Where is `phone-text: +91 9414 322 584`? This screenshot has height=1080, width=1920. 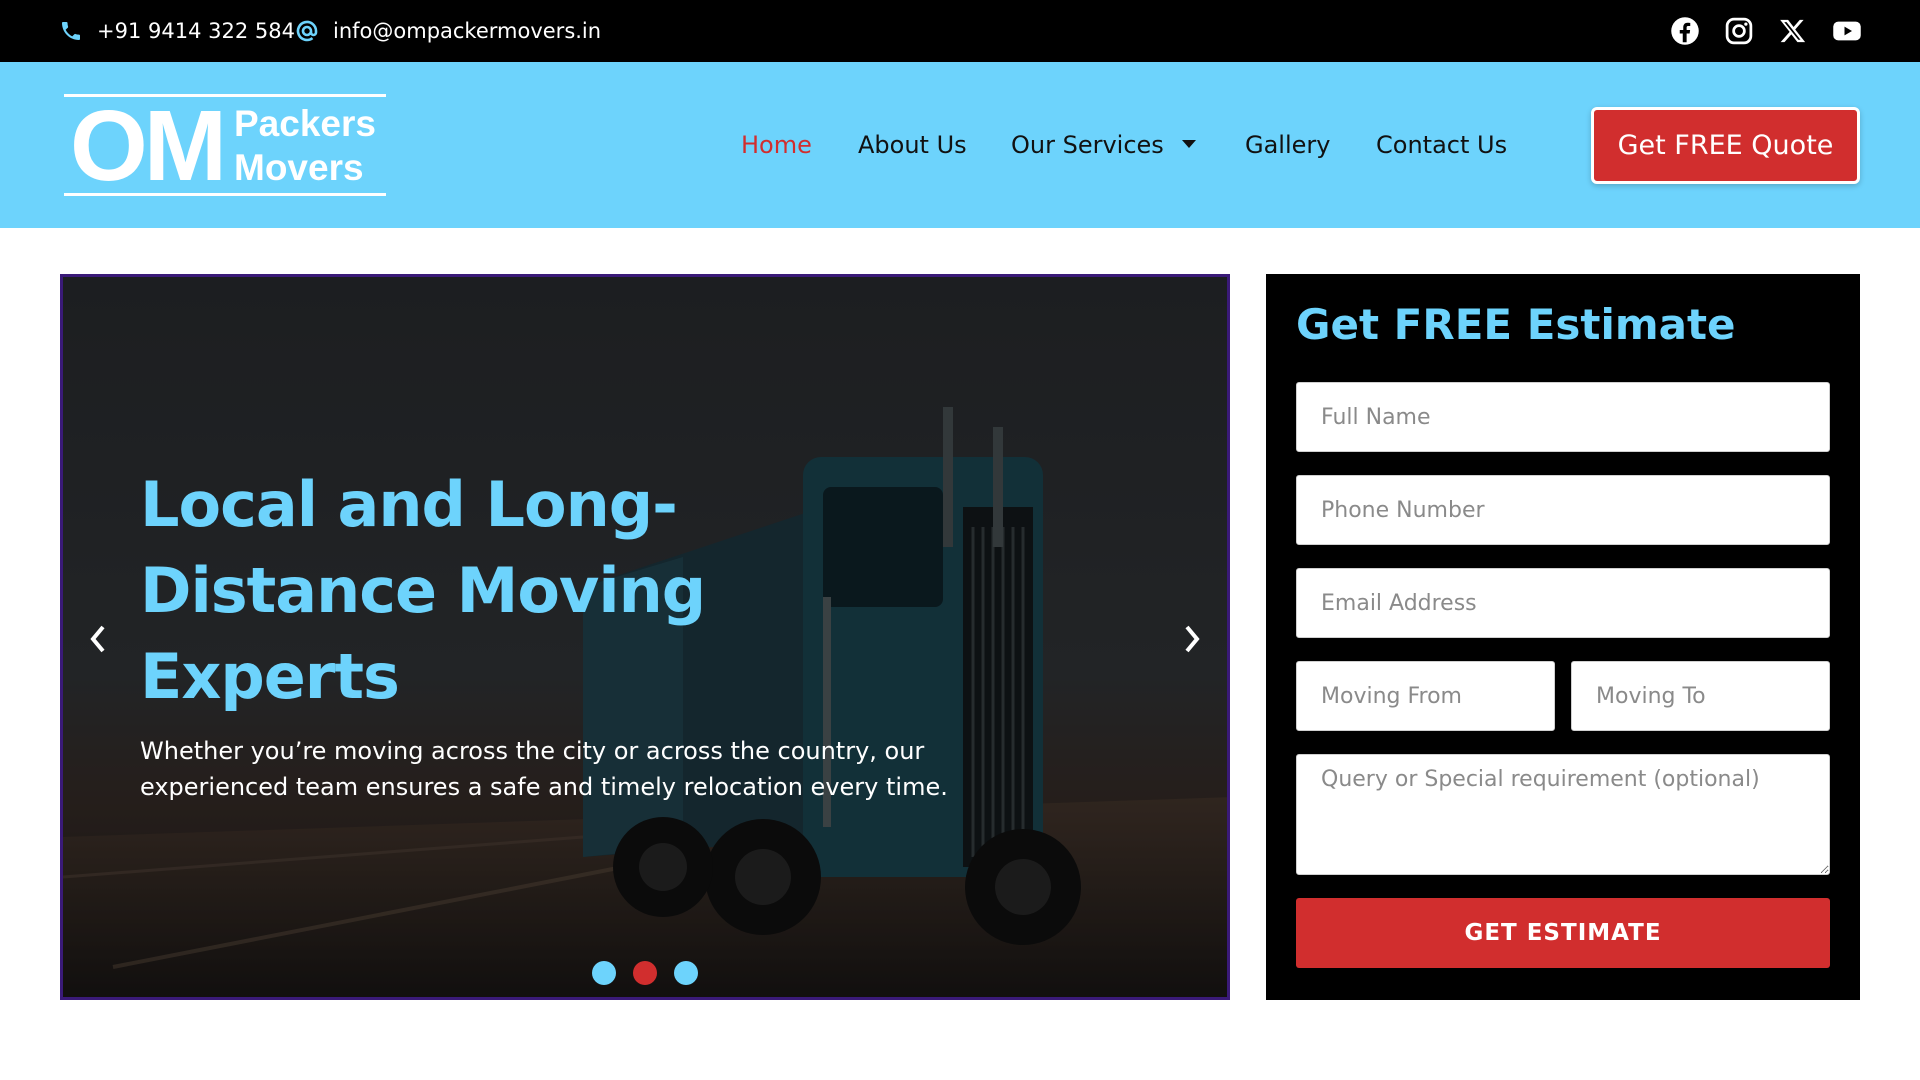
phone-text: +91 9414 322 584 is located at coordinates (196, 31).